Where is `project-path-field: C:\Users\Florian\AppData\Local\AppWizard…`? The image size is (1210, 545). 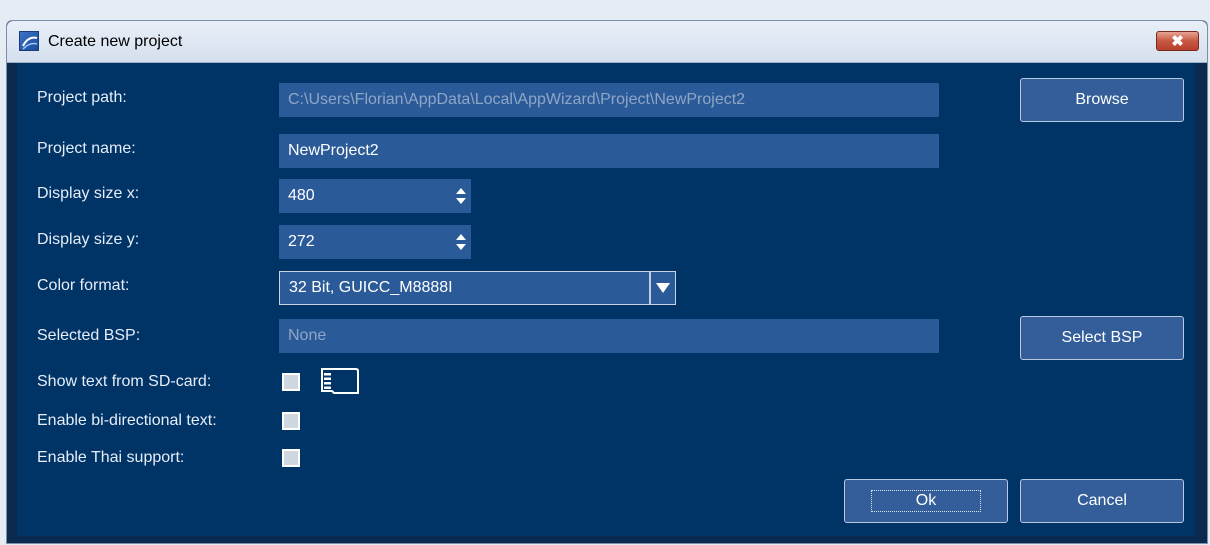 project-path-field: C:\Users\Florian\AppData\Local\AppWizard… is located at coordinates (609, 100).